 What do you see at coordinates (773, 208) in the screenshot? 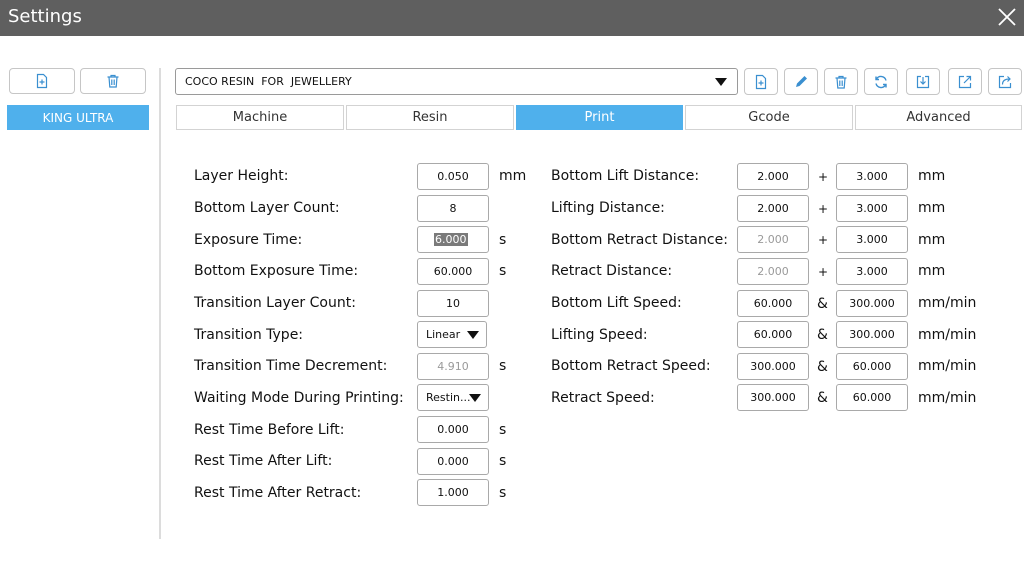
I see `lifting-distance-input-1: 2.000` at bounding box center [773, 208].